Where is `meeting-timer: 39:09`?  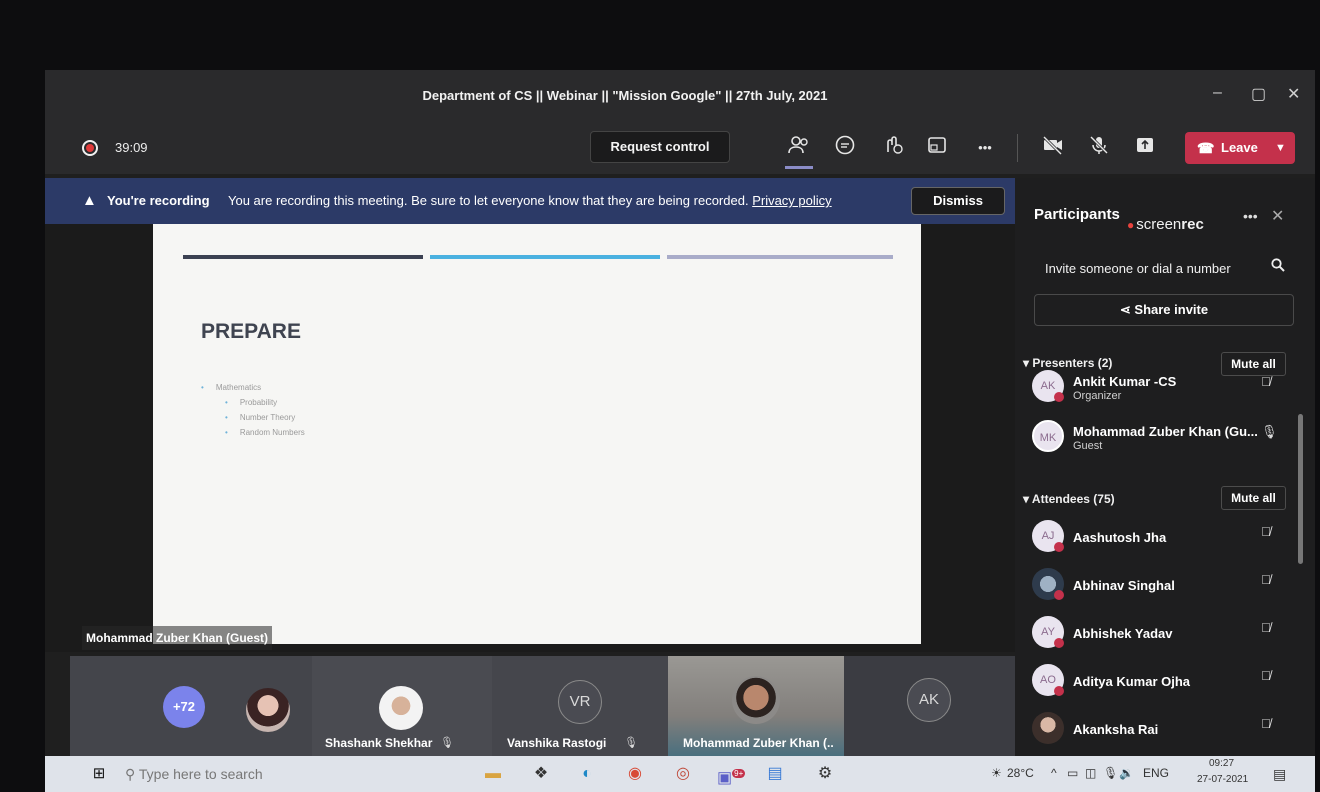
meeting-timer: 39:09 is located at coordinates (131, 147).